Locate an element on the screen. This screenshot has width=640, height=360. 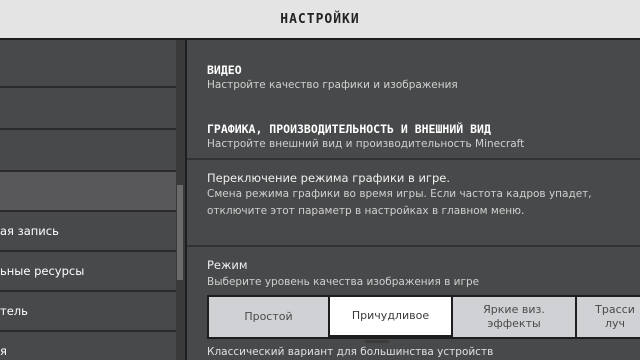
sidebar-scrollbar is located at coordinates (180, 232).